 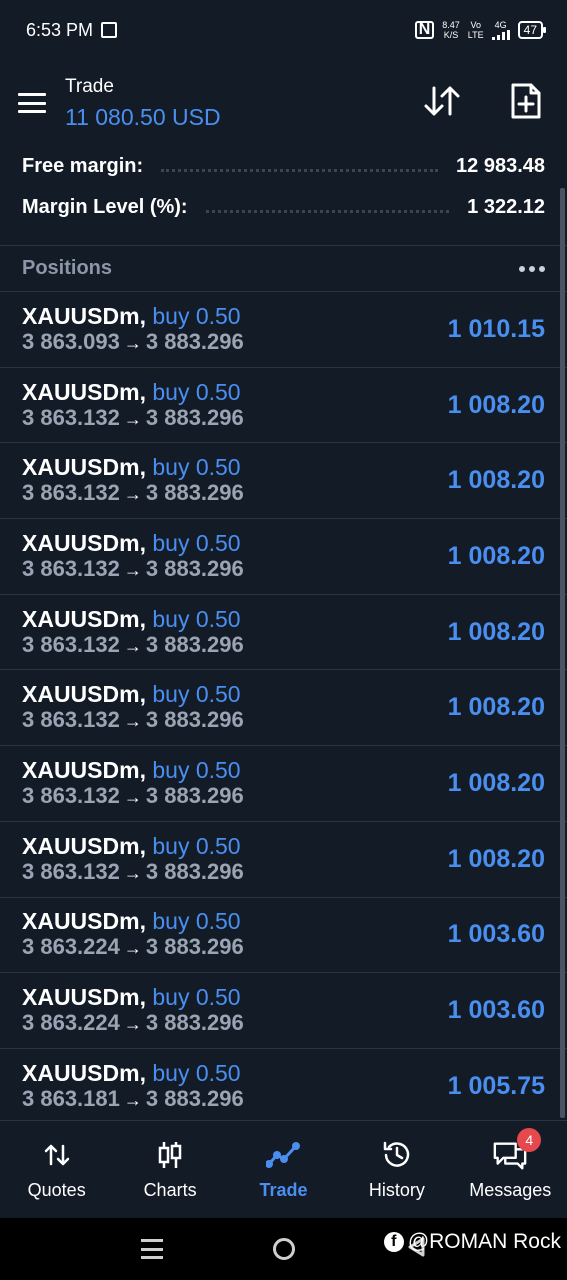 I want to click on status-bar: 6:53 PM N 8.47 K/S Vo LTE 4G 47, so click(x=283, y=30).